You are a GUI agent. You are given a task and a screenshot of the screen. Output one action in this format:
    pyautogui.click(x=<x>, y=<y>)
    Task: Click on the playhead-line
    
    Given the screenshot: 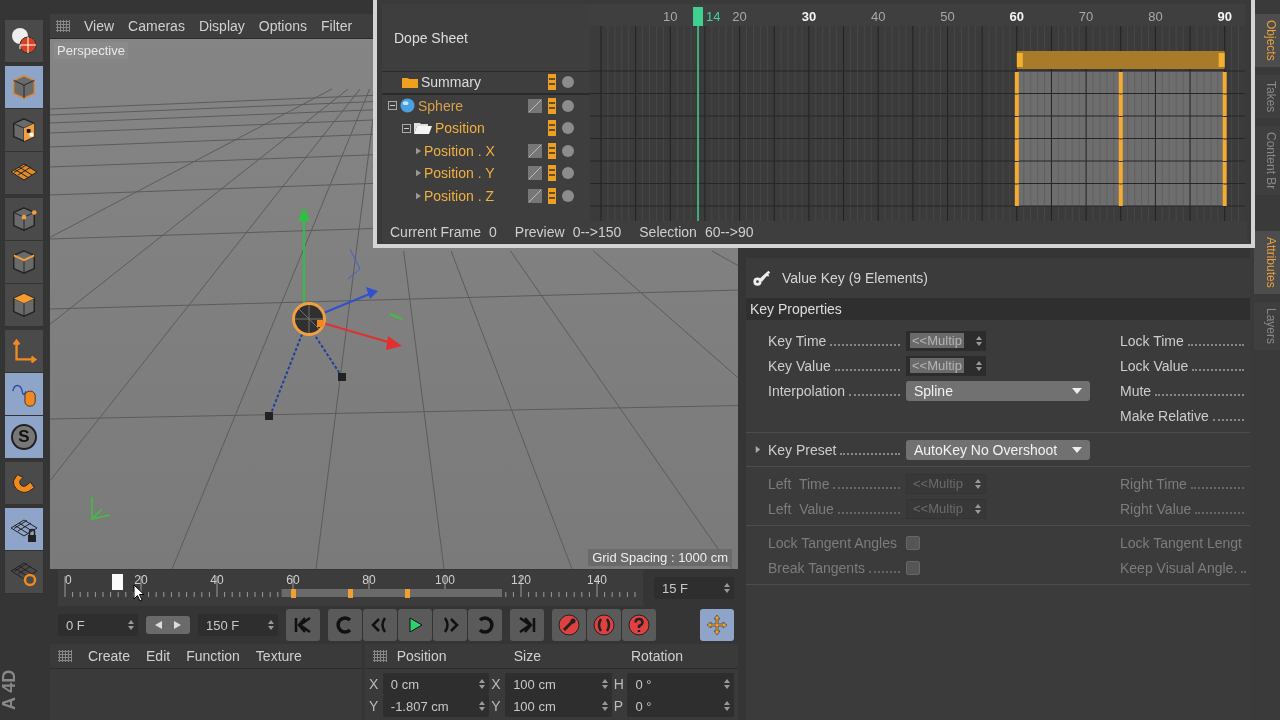 What is the action you would take?
    pyautogui.click(x=698, y=114)
    